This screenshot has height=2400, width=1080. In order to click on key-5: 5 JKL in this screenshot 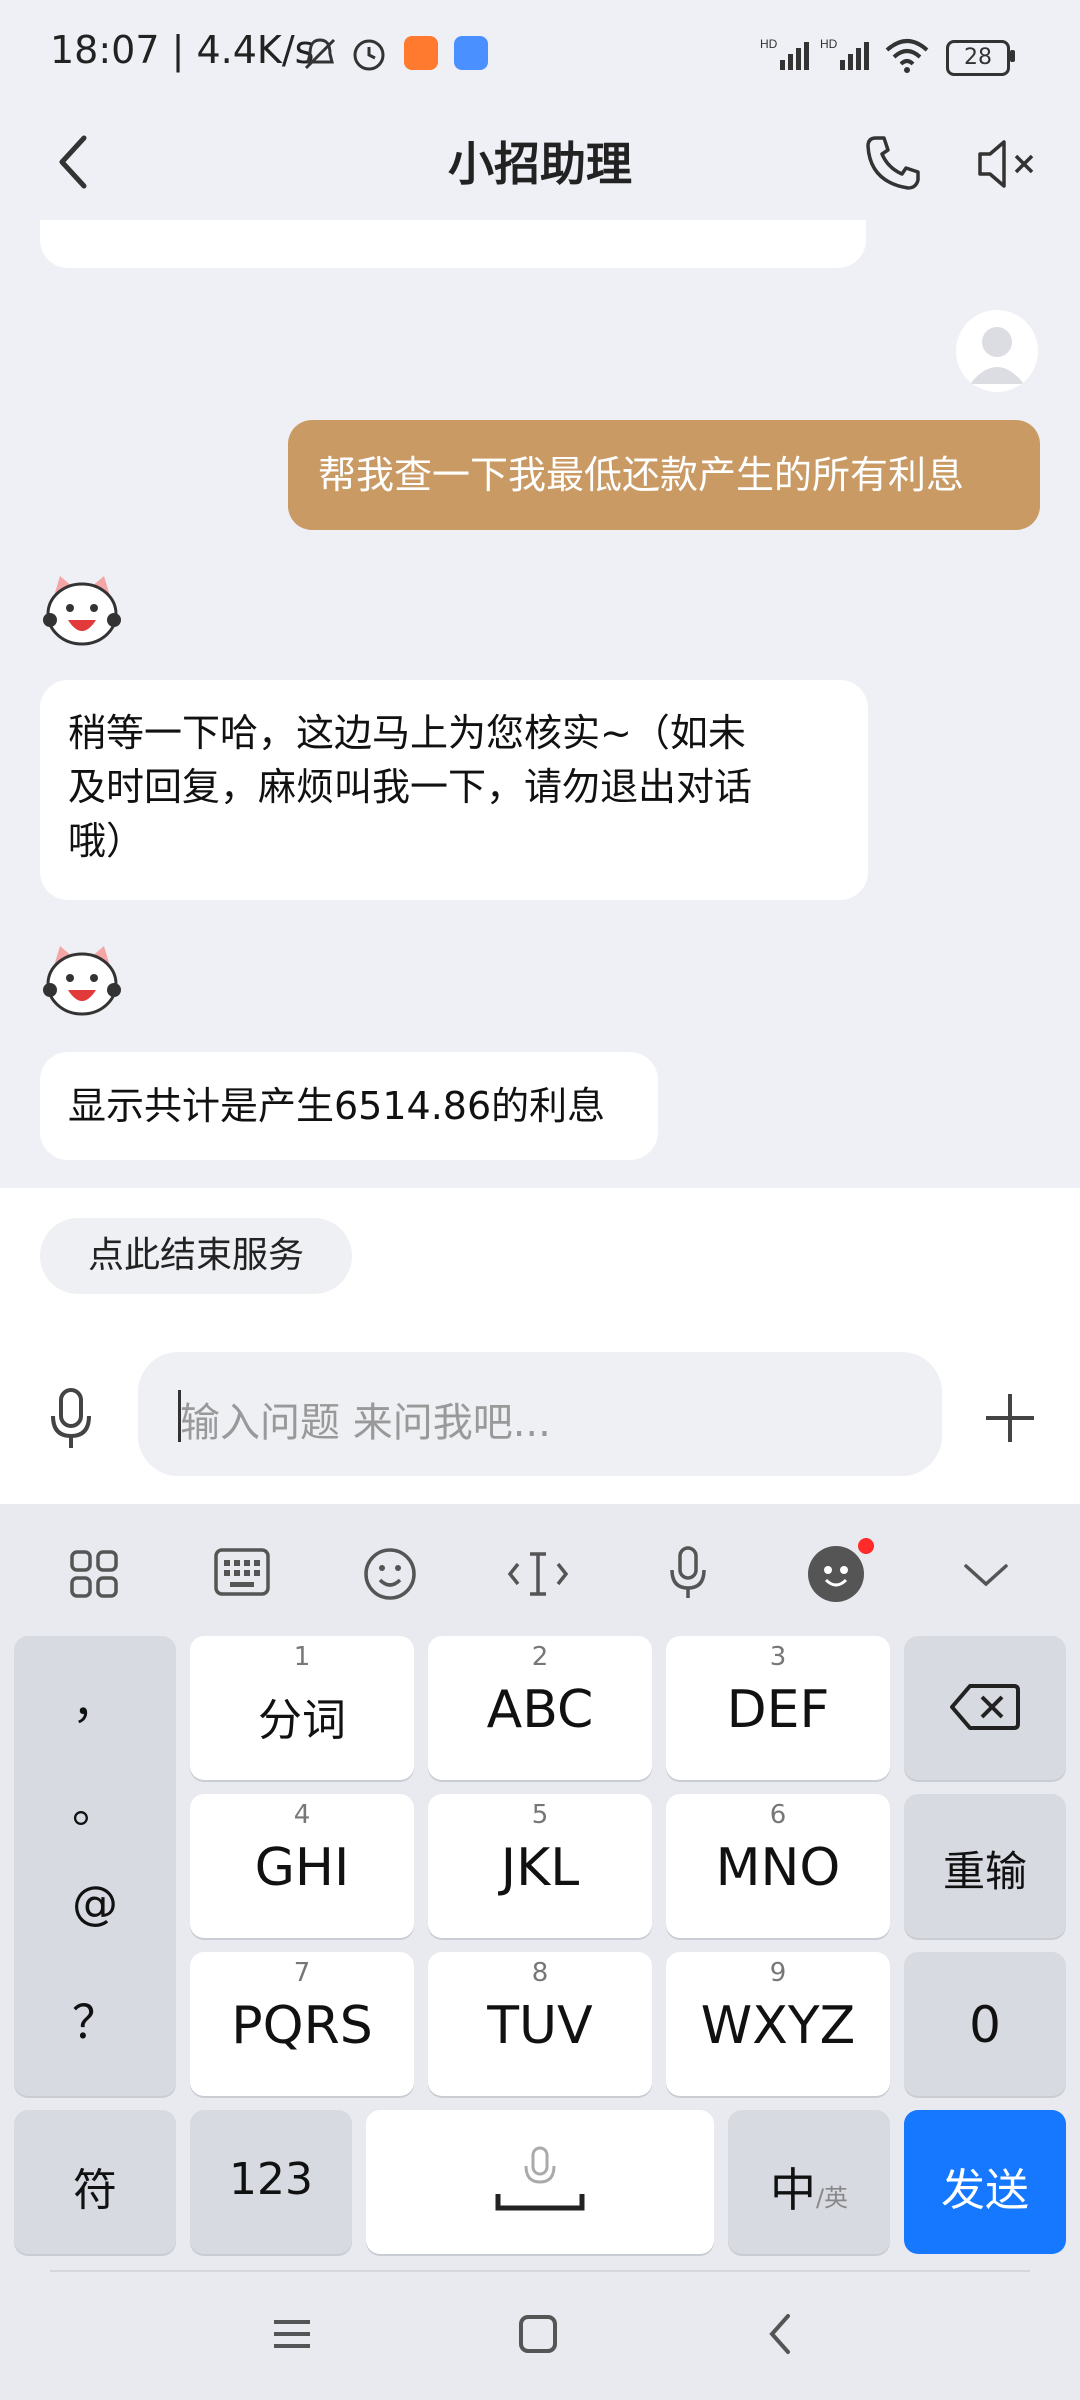, I will do `click(540, 1866)`.